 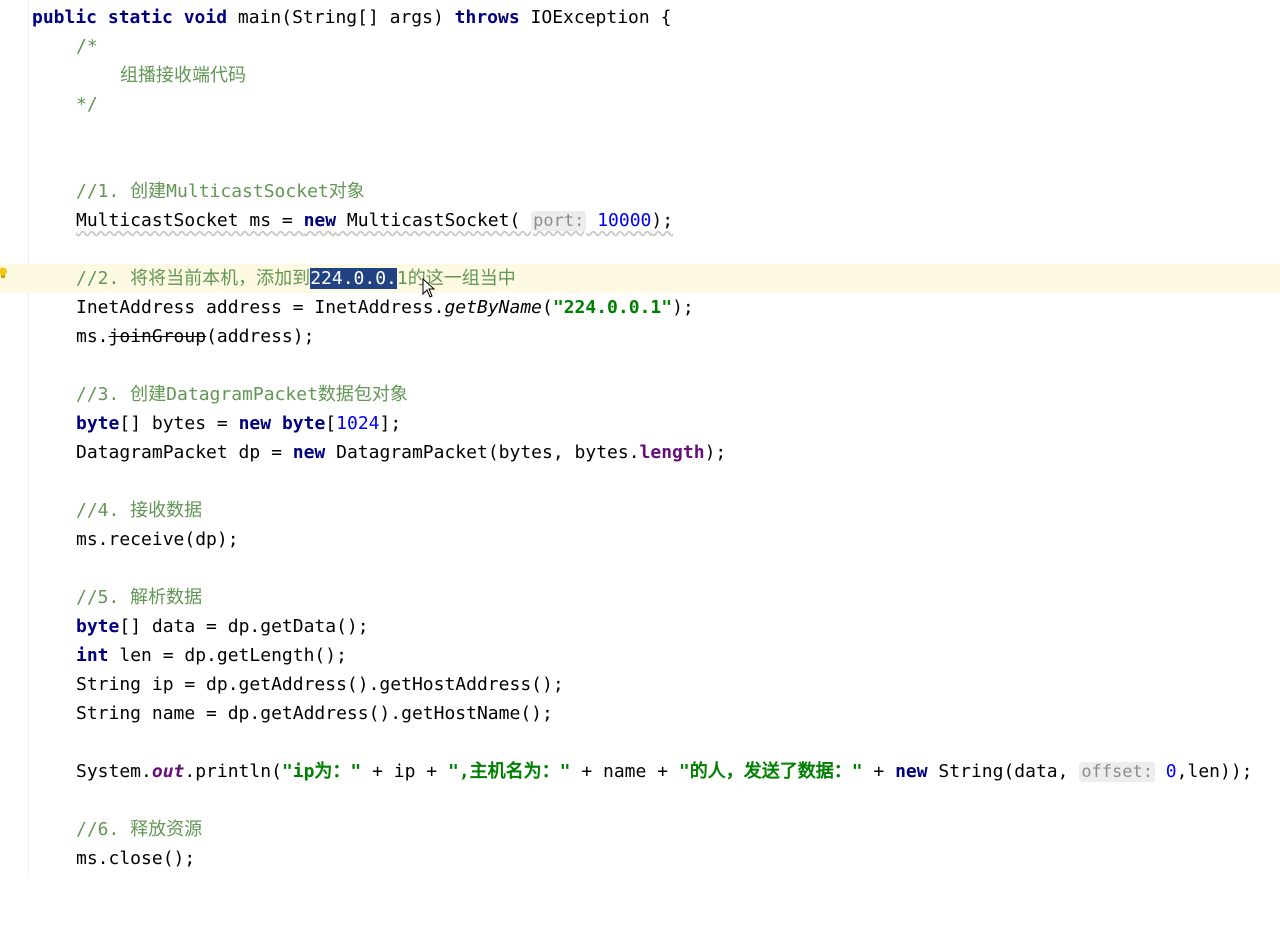 I want to click on number-literal: 0, so click(x=1165, y=771).